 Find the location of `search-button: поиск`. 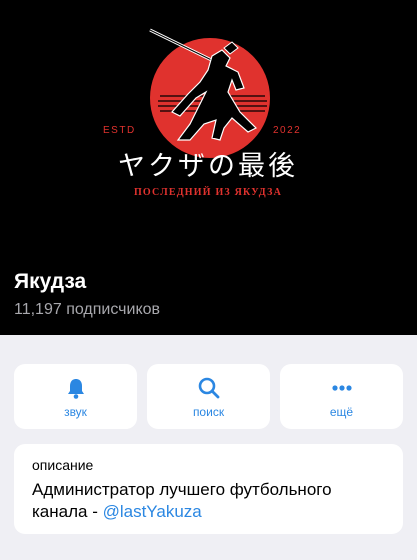

search-button: поиск is located at coordinates (208, 396).